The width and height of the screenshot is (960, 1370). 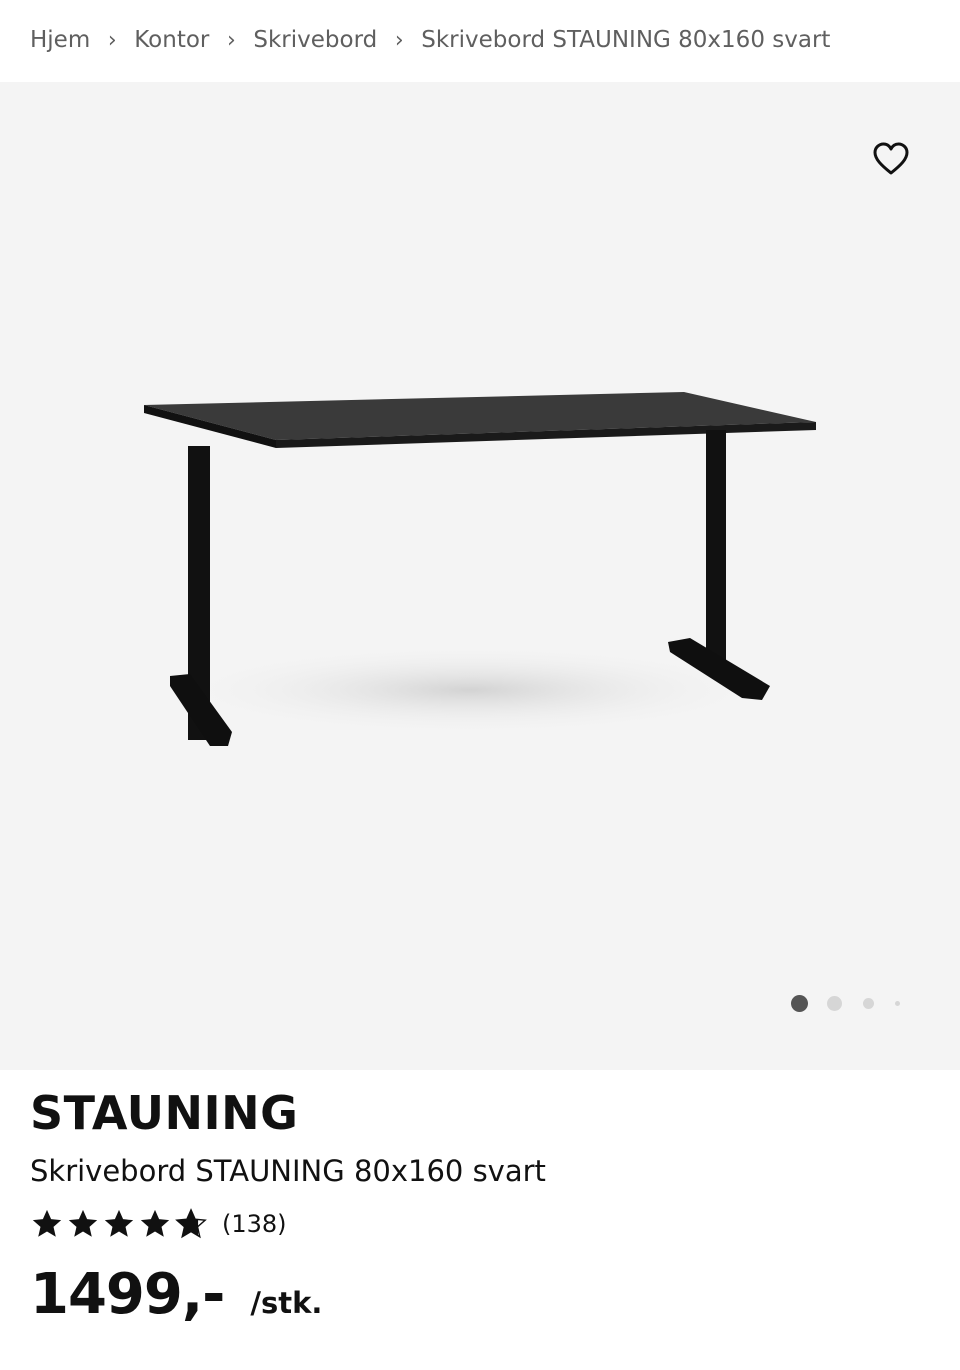 I want to click on rating-stars, so click(x=120, y=1224).